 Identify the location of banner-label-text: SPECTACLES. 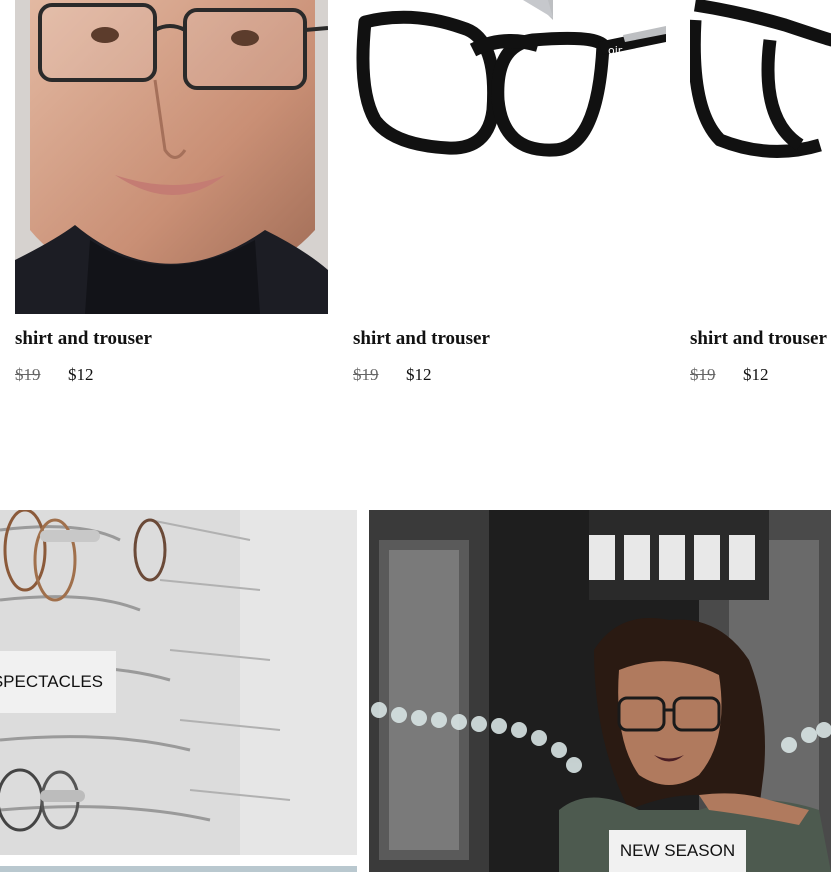
(51, 681).